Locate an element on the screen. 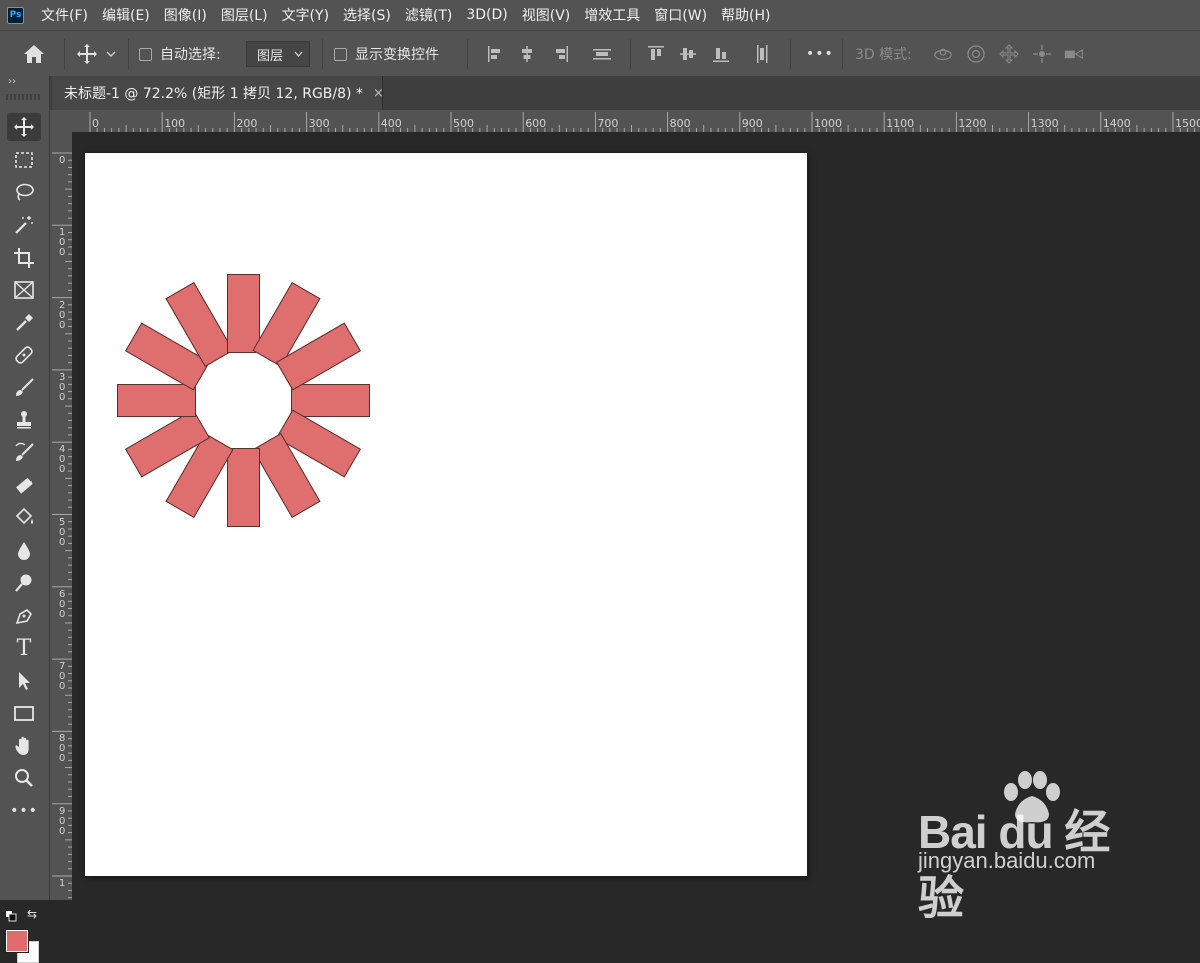  ruler-v-label: 8 0 0 is located at coordinates (62, 749).